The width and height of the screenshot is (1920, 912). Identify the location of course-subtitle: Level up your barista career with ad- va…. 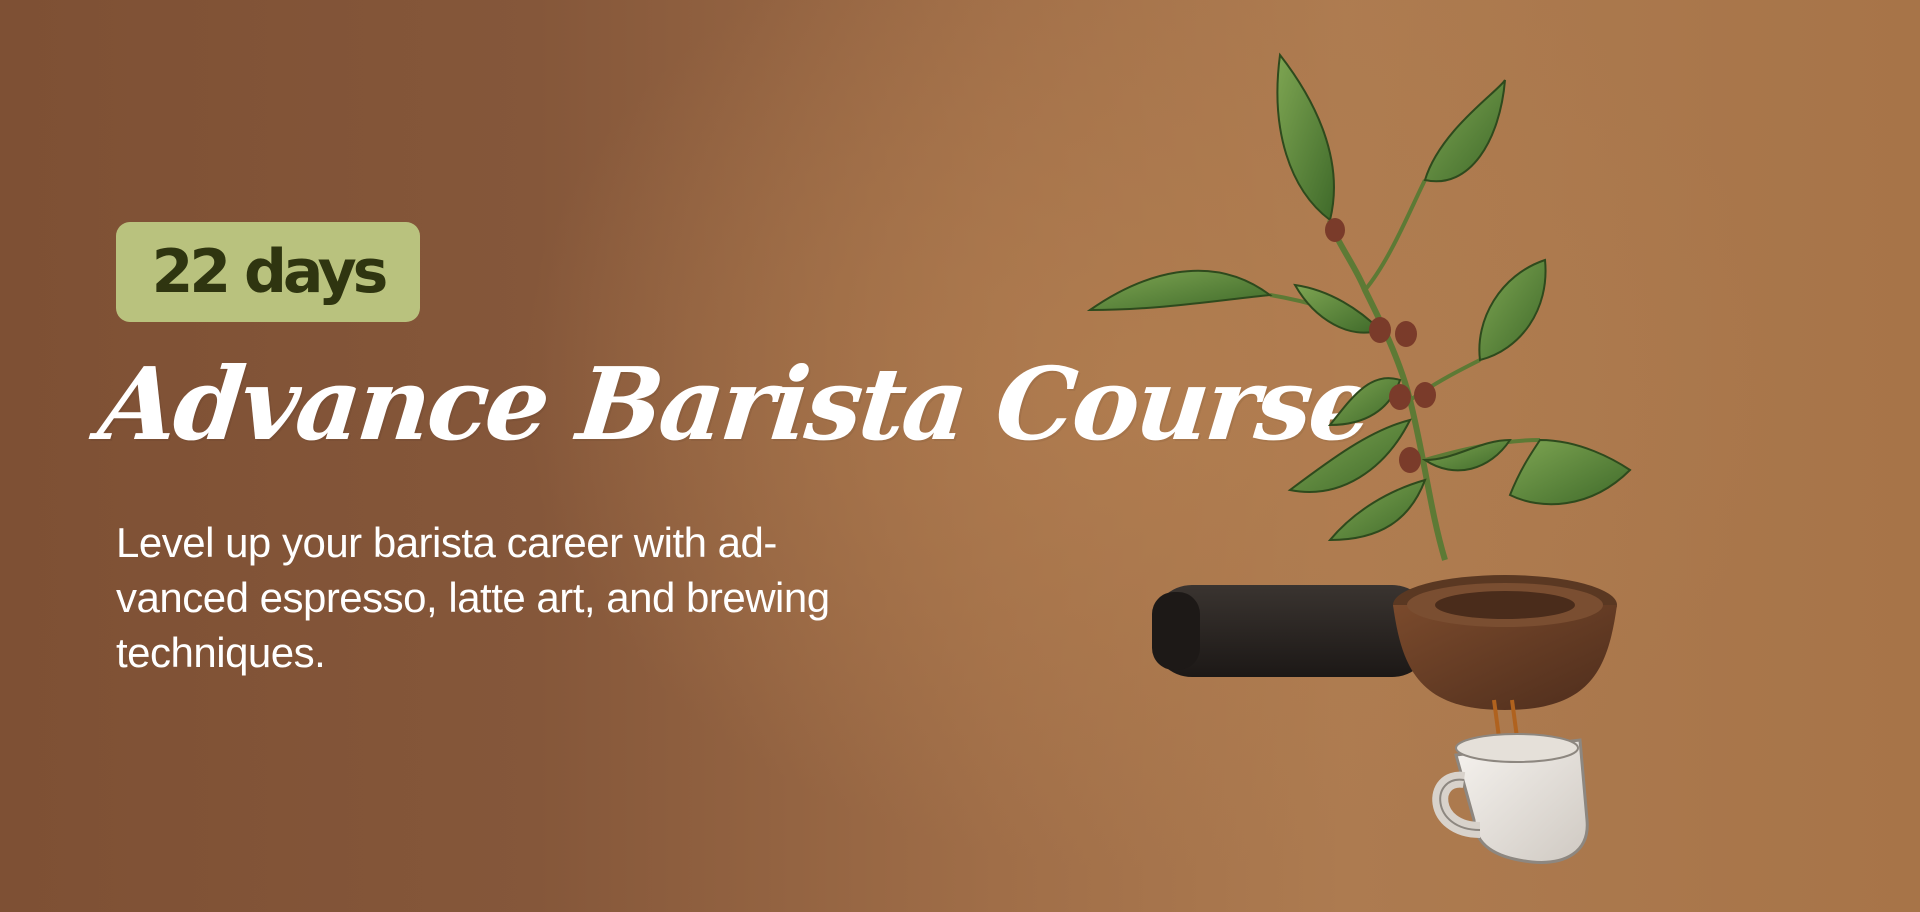
(556, 597).